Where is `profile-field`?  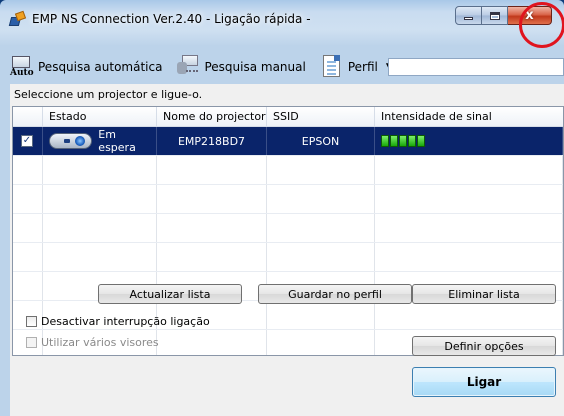
profile-field is located at coordinates (476, 67).